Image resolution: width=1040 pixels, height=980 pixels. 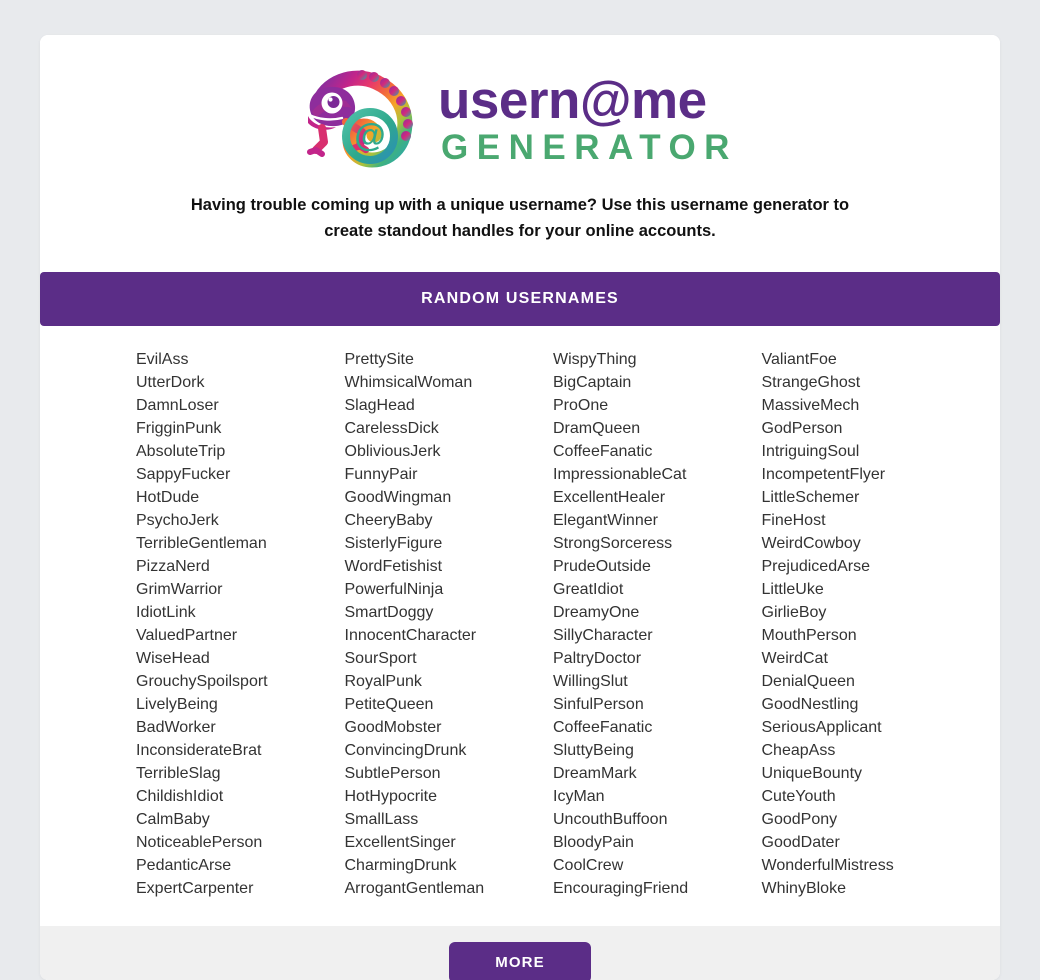 I want to click on username-item: GodPerson, so click(x=866, y=428).